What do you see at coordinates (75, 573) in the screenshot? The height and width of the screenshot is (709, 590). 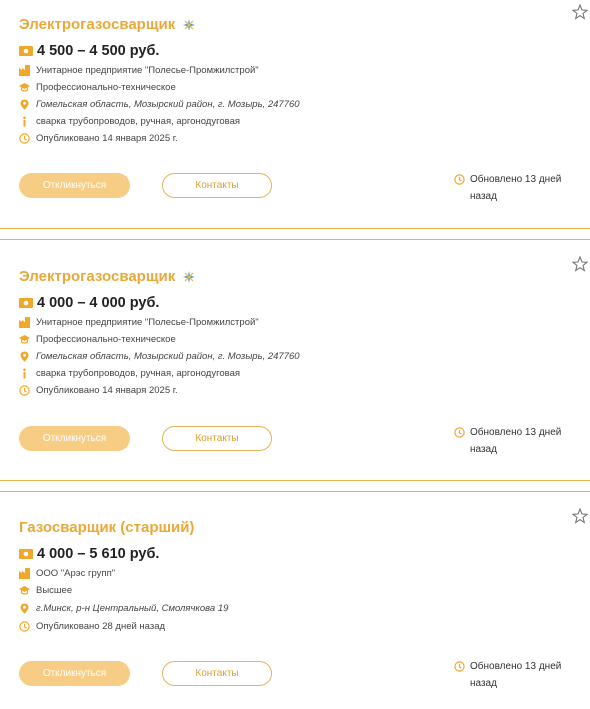 I see `company-name: ООО "Арэс групп"` at bounding box center [75, 573].